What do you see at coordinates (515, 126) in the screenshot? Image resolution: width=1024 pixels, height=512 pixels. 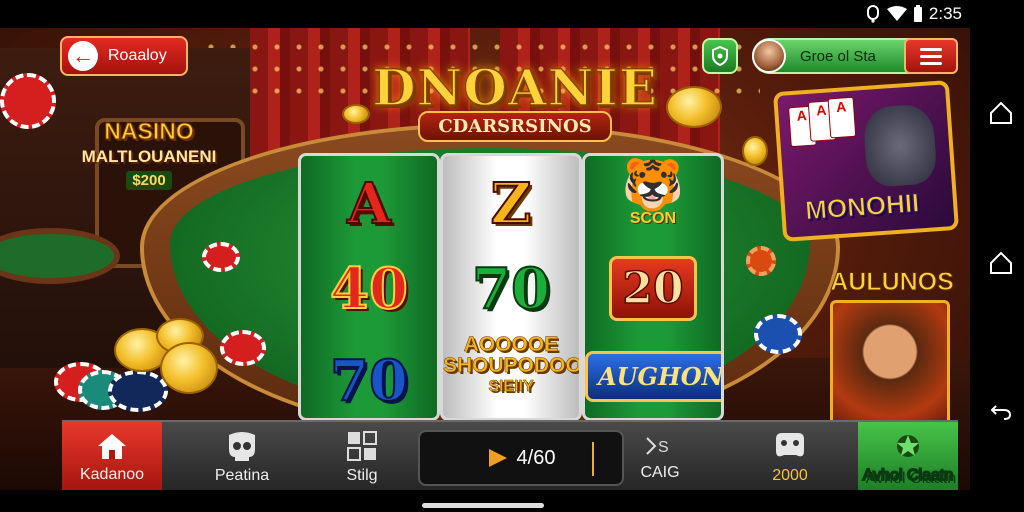 I see `game-subtitle: CDARSRSINOS` at bounding box center [515, 126].